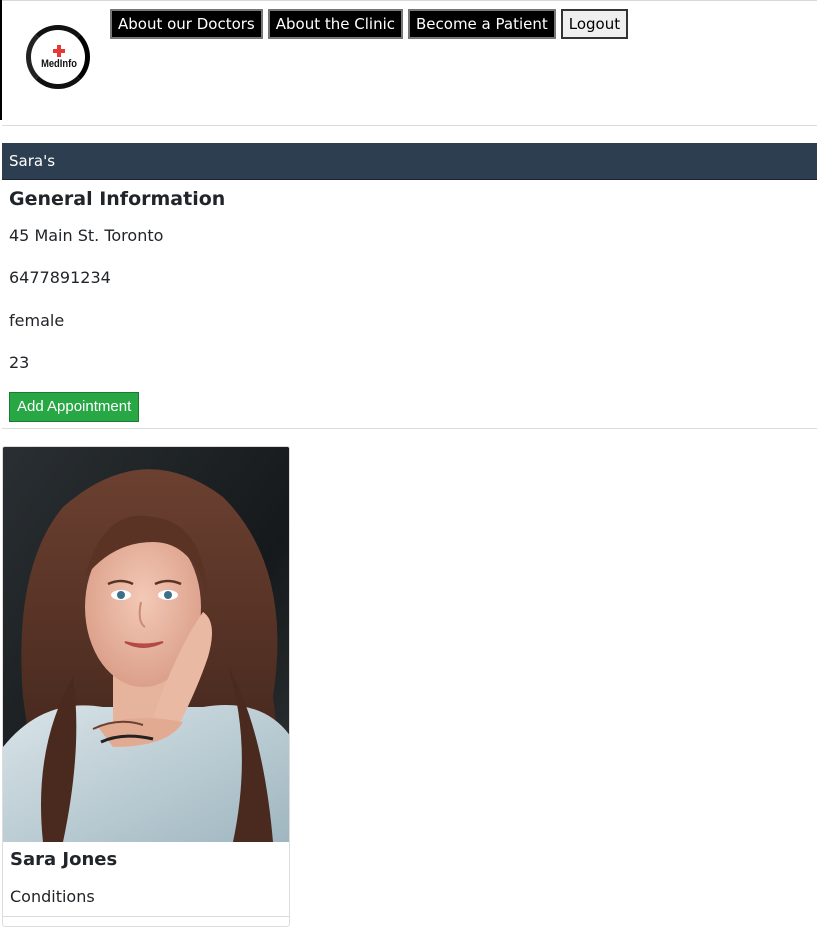 Image resolution: width=817 pixels, height=927 pixels. I want to click on logo-ring, so click(58, 57).